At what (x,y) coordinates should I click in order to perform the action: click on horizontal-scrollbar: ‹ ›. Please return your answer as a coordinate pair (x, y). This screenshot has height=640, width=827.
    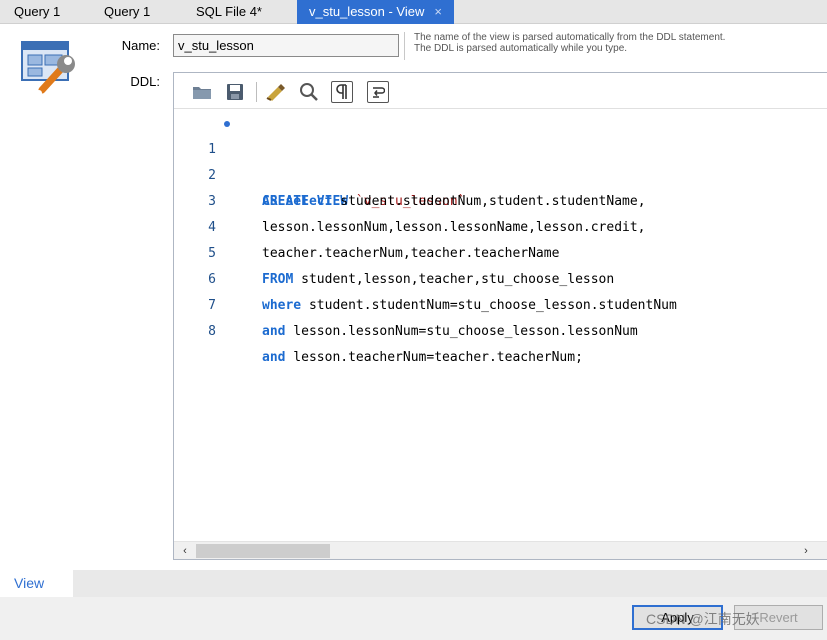
    Looking at the image, I should click on (500, 550).